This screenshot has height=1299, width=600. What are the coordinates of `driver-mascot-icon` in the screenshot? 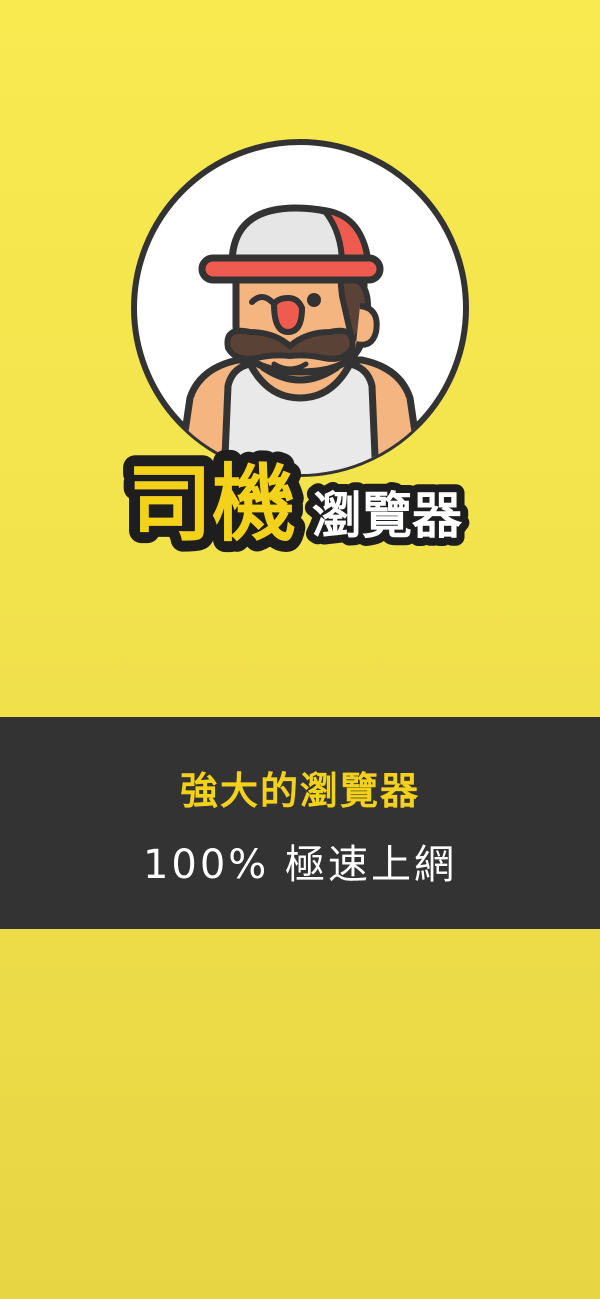 It's located at (300, 308).